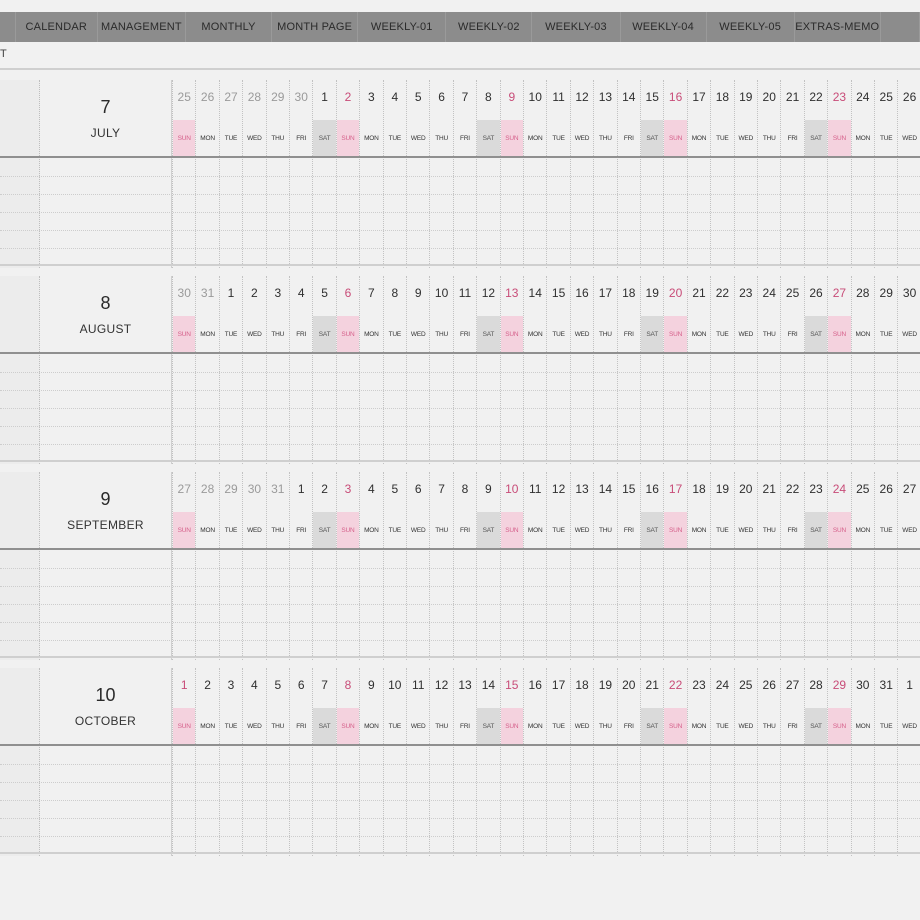  What do you see at coordinates (839, 566) in the screenshot?
I see `day-column: 24 SUN` at bounding box center [839, 566].